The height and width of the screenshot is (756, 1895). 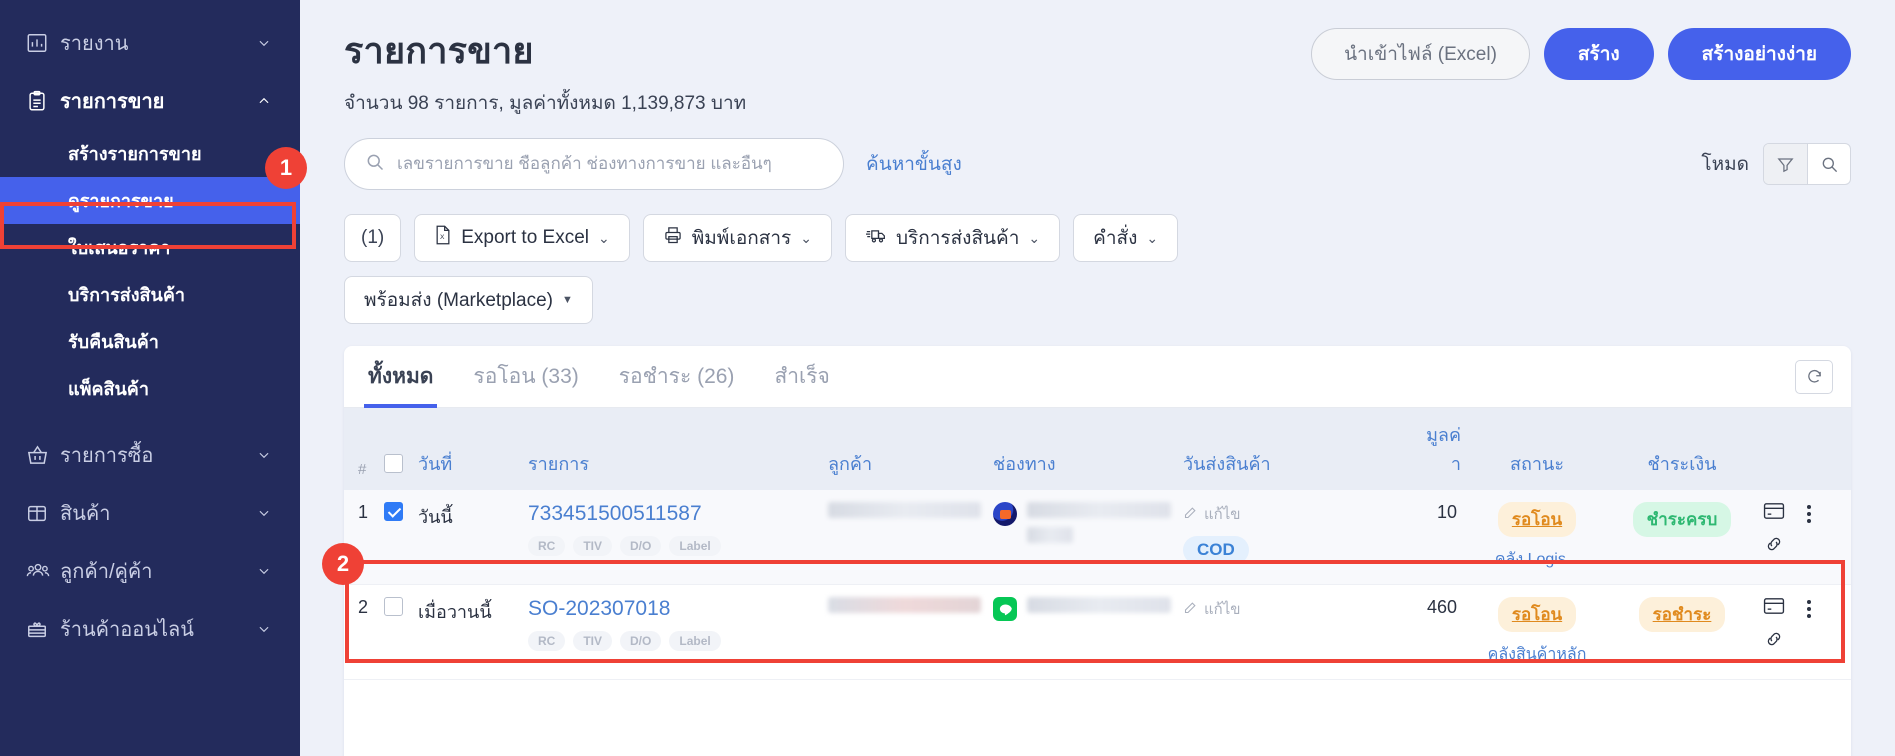 I want to click on col-value: มูลค่ า, so click(x=1422, y=449).